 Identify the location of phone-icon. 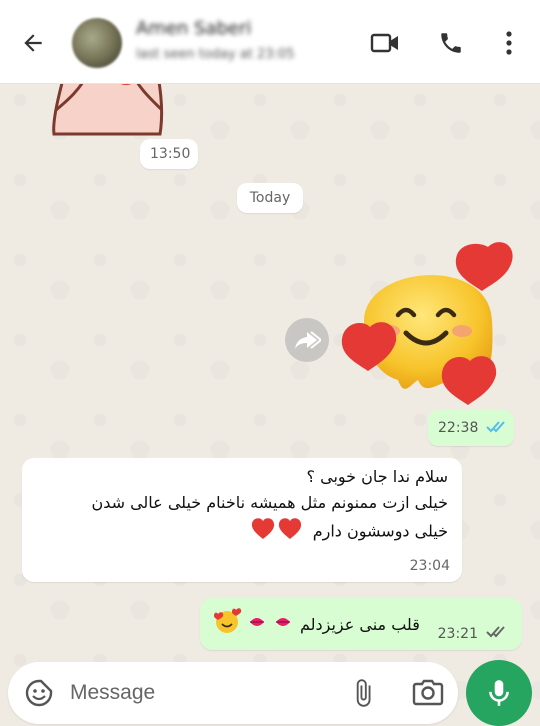
(451, 43).